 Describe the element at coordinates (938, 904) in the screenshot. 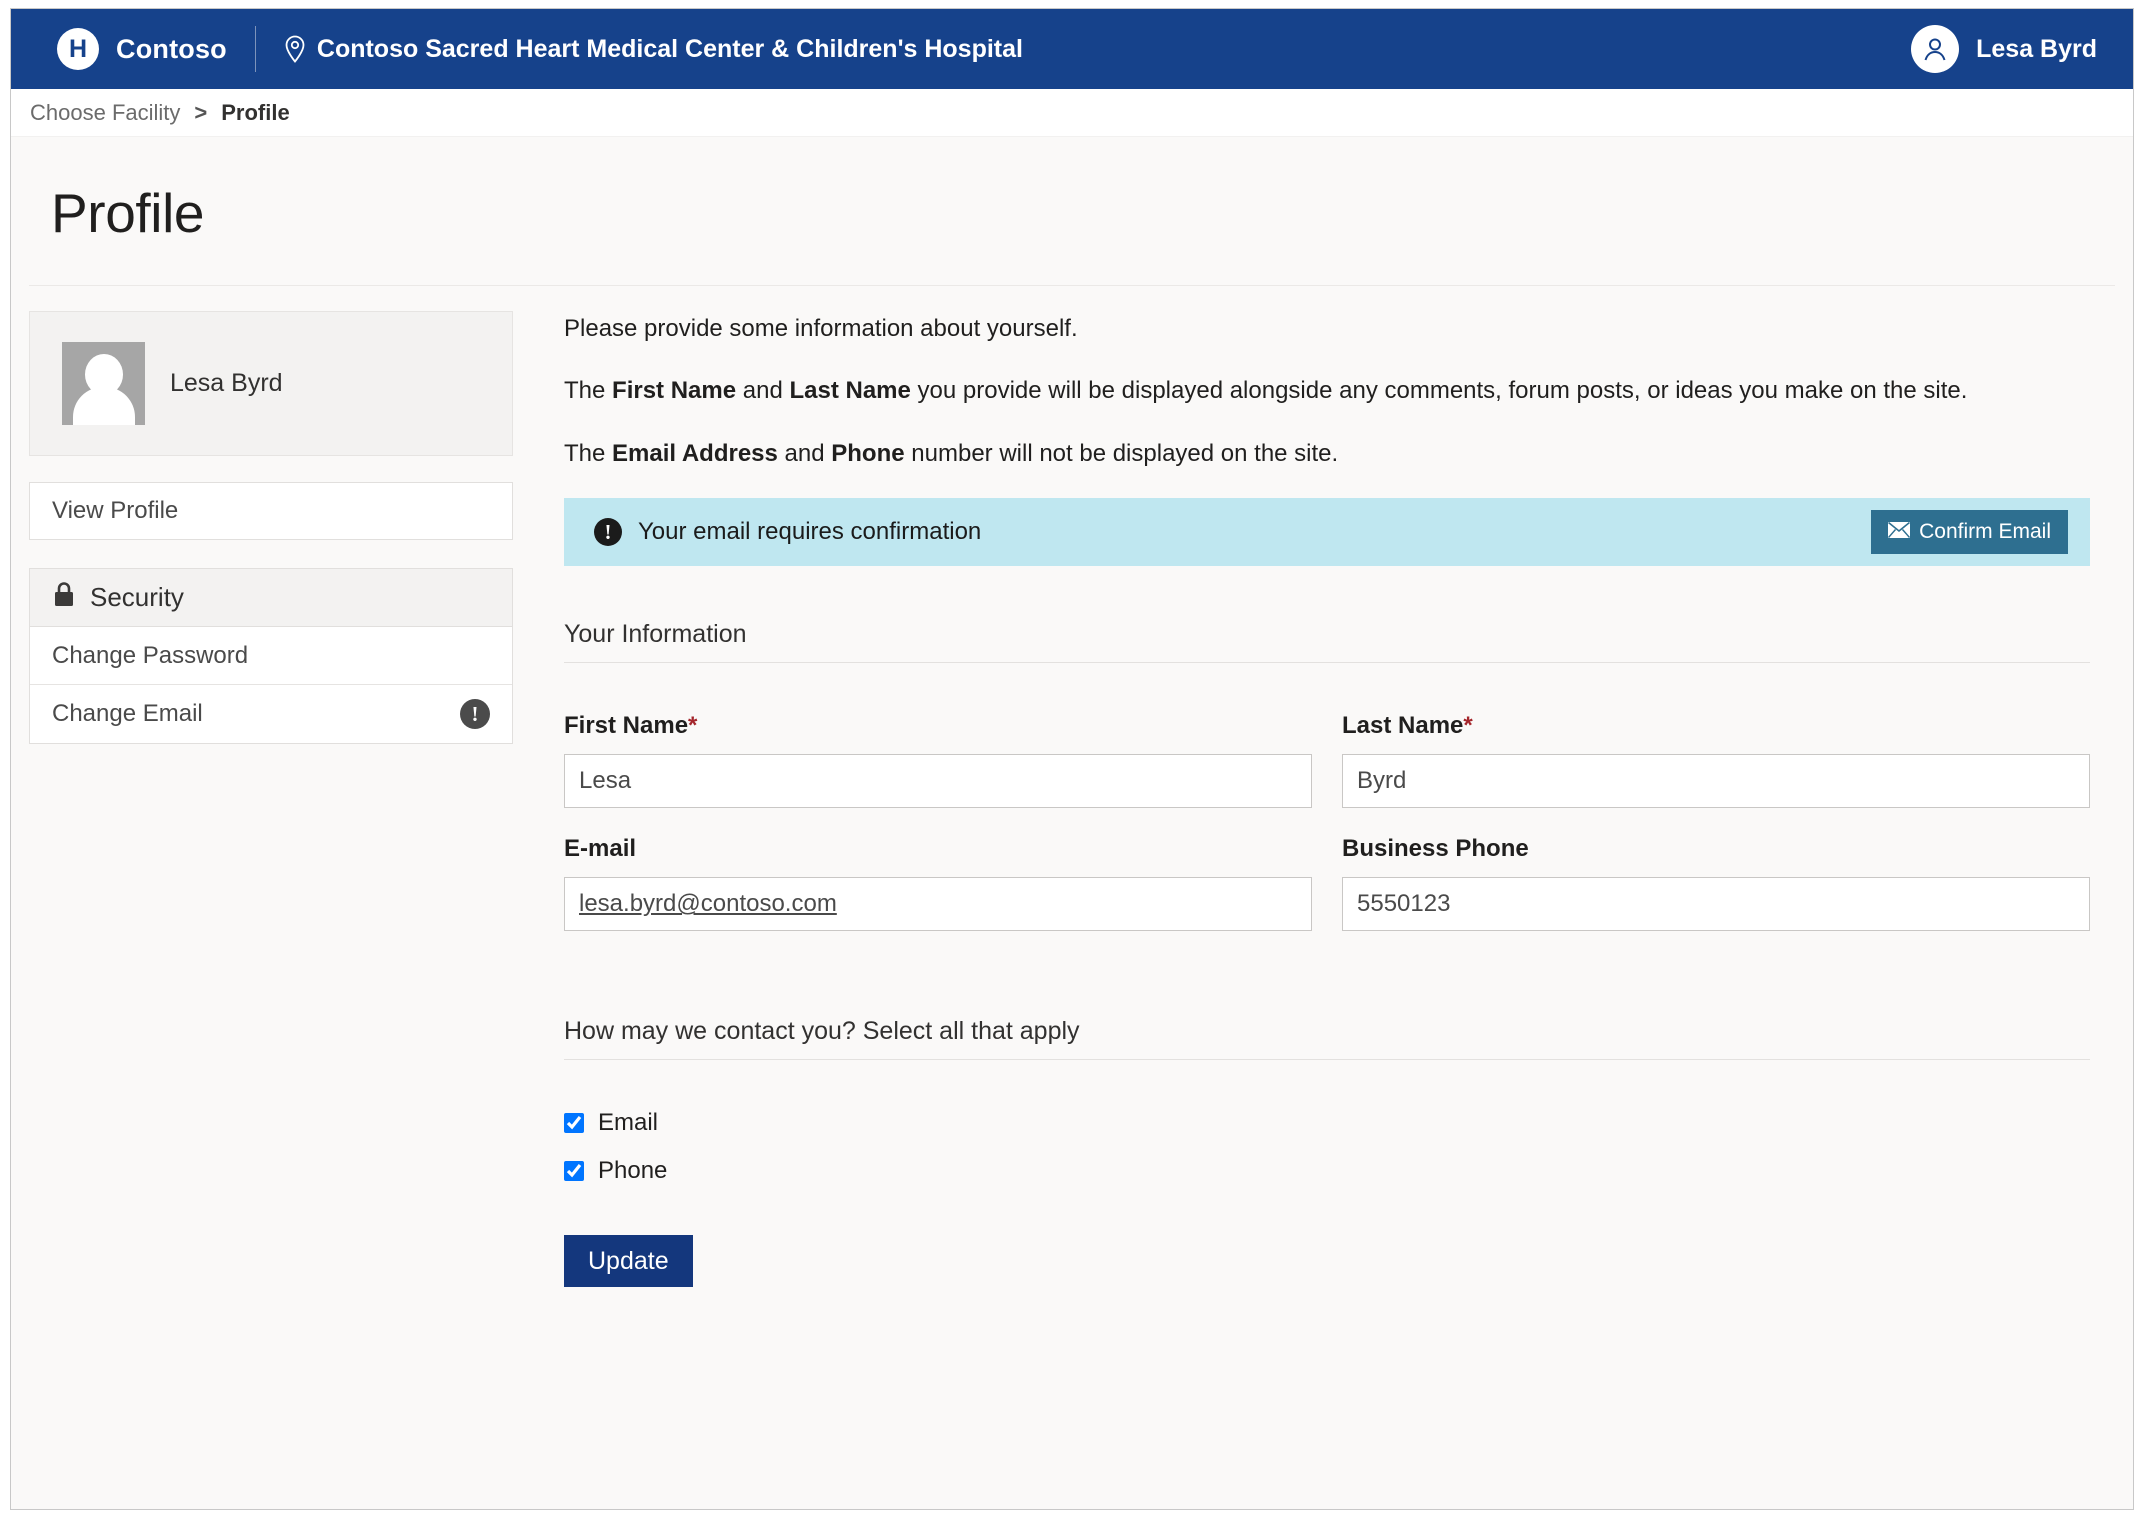

I see `email-input` at that location.